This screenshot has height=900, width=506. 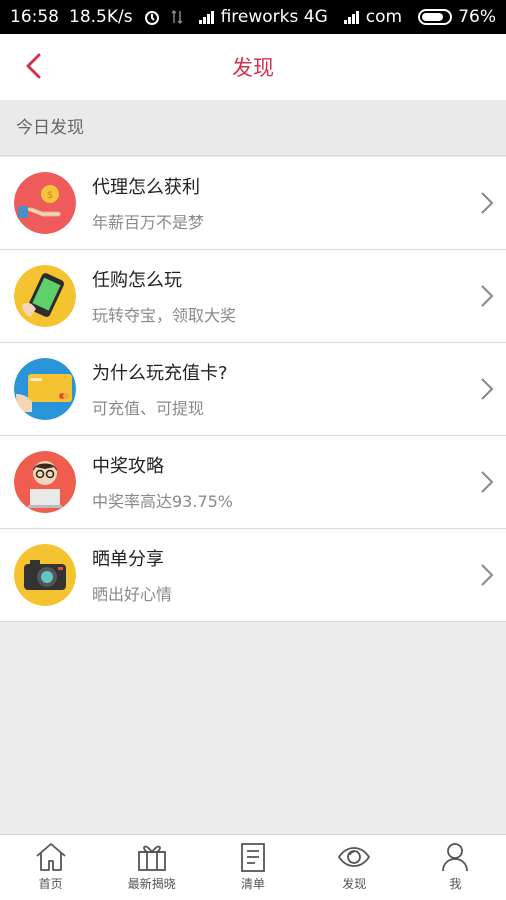 I want to click on item-subtitle: 年薪百万不是梦, so click(x=148, y=222).